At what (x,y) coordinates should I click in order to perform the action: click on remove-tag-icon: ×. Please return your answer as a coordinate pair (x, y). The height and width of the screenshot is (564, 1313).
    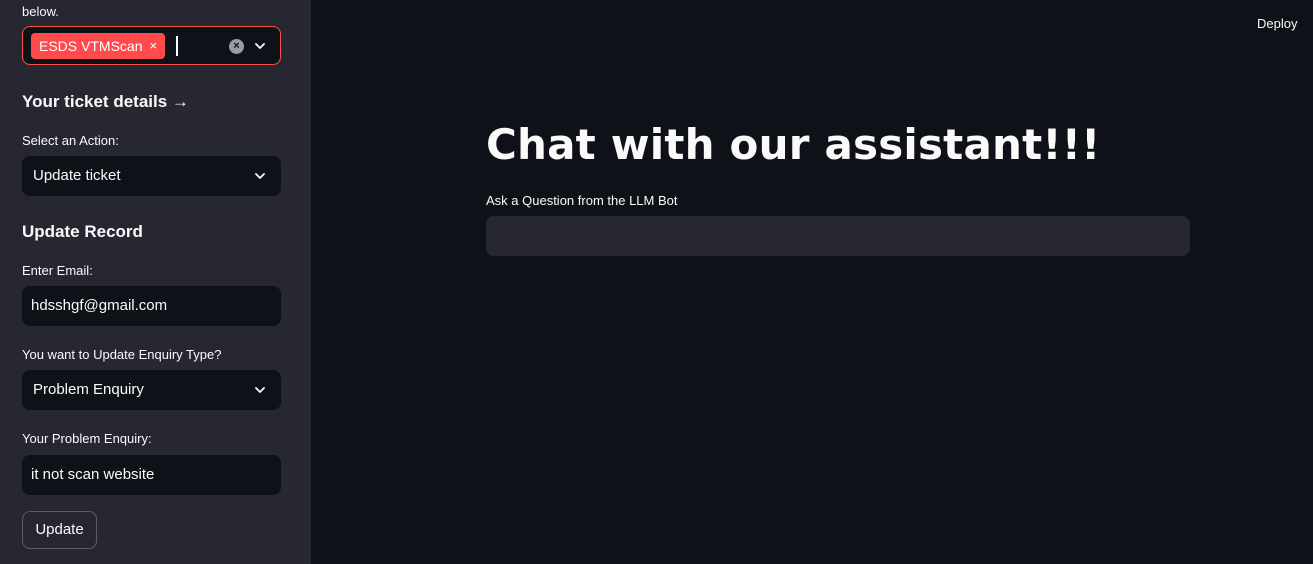
    Looking at the image, I should click on (153, 46).